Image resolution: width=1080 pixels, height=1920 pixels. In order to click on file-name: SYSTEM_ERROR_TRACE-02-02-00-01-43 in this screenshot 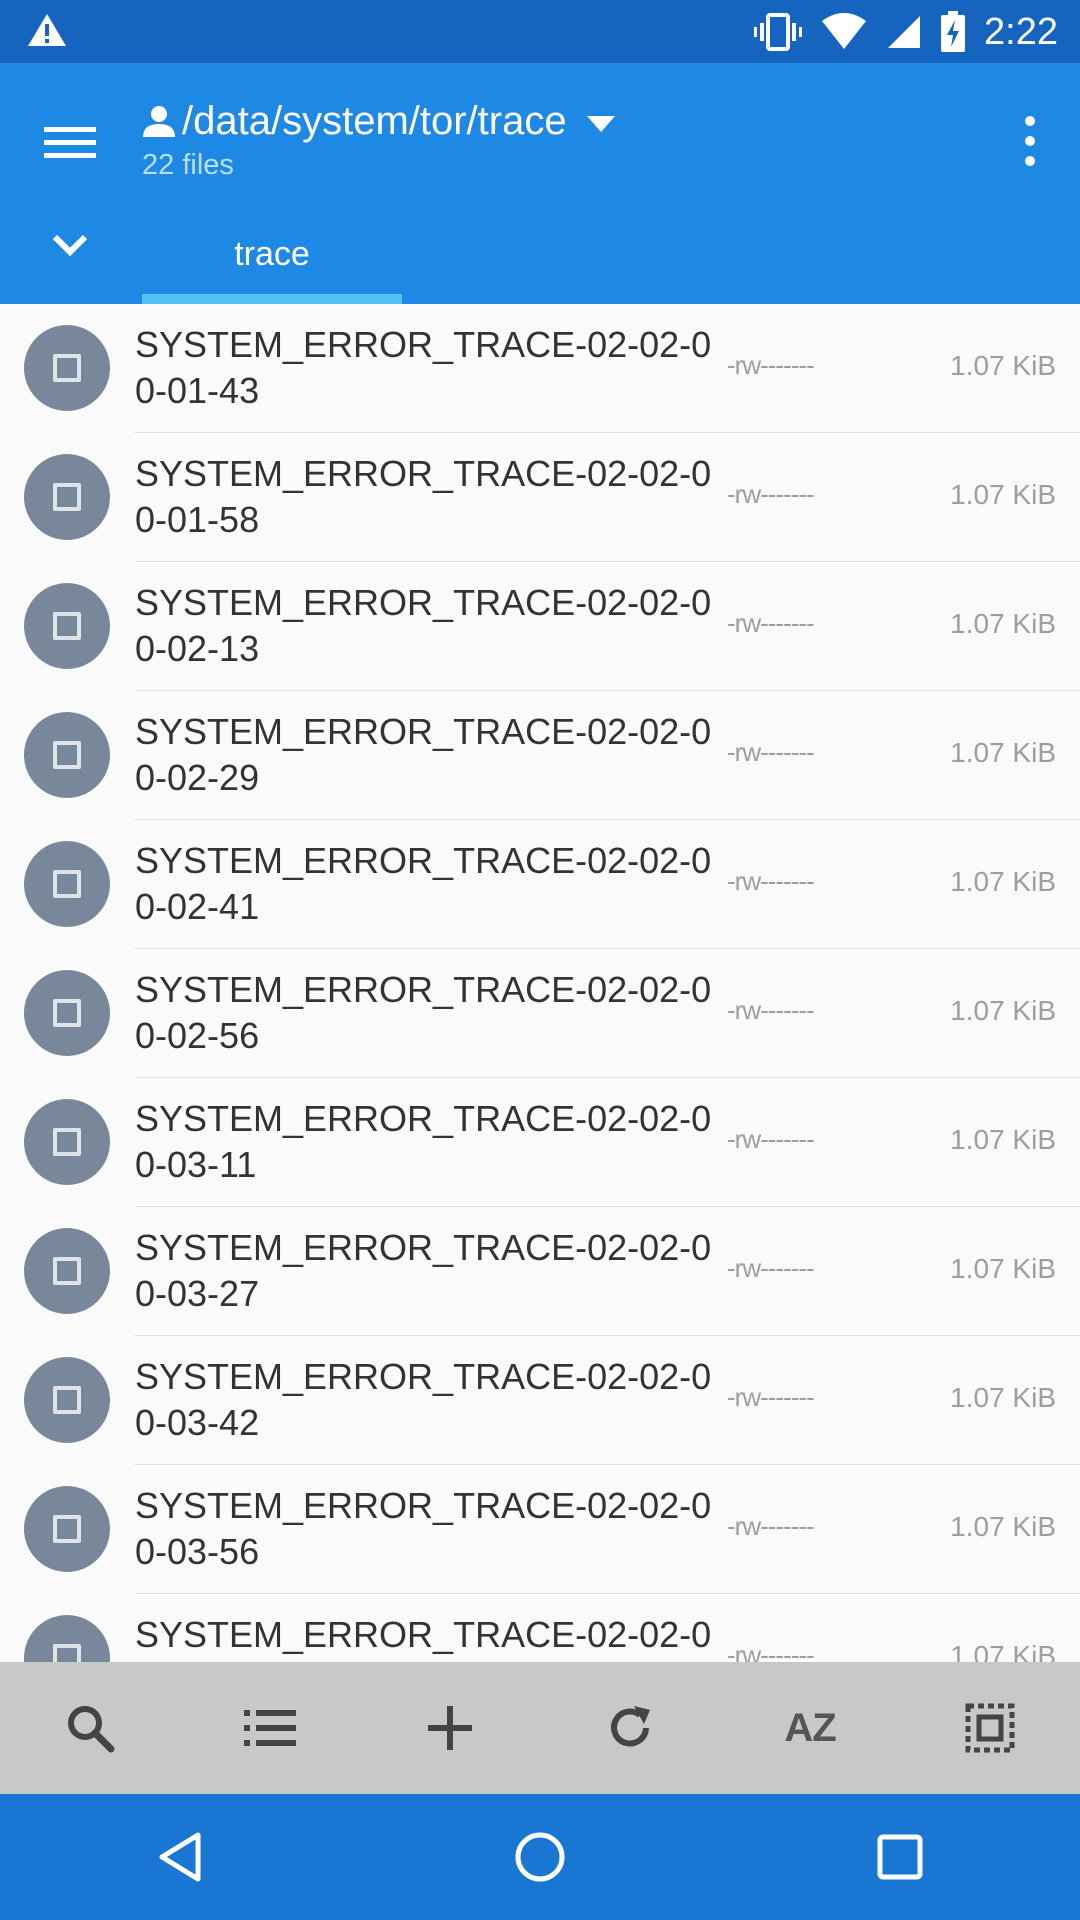, I will do `click(423, 367)`.